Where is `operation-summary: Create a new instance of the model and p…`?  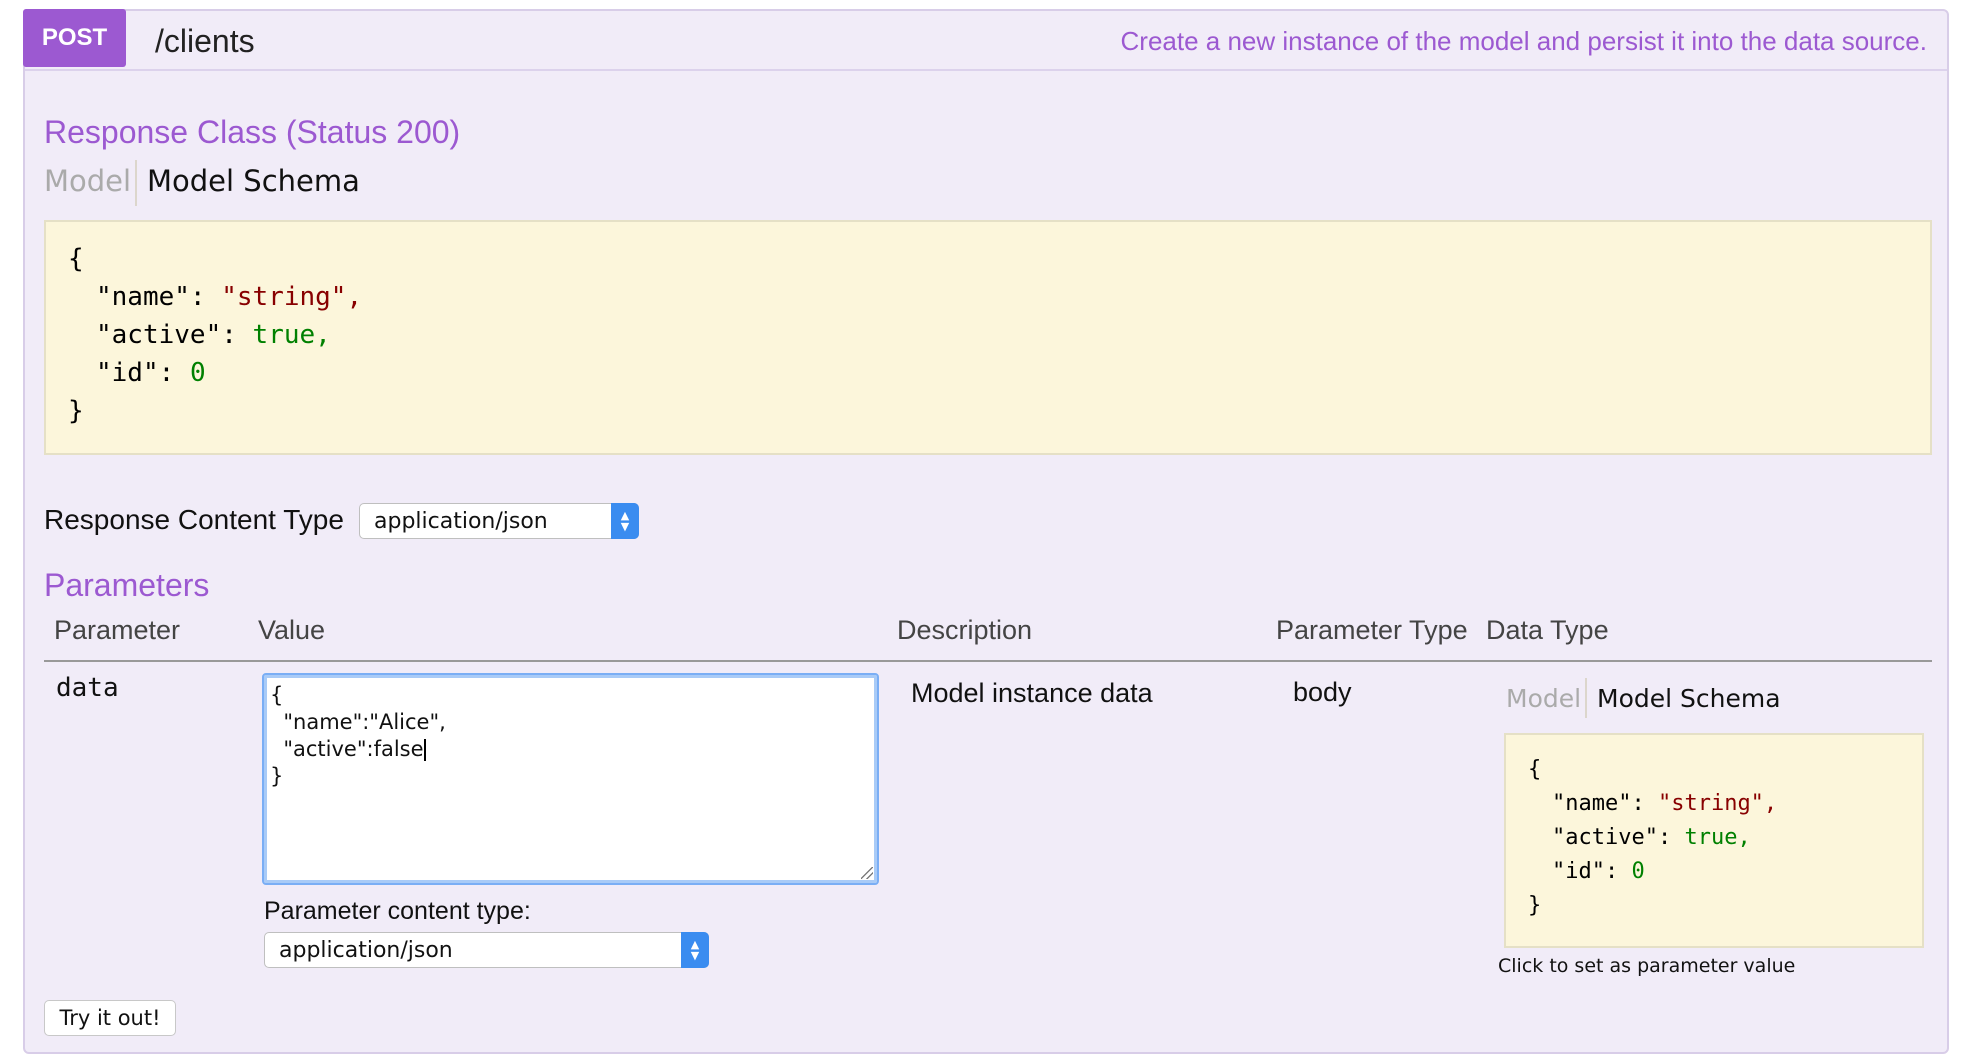
operation-summary: Create a new instance of the model and p… is located at coordinates (1524, 41).